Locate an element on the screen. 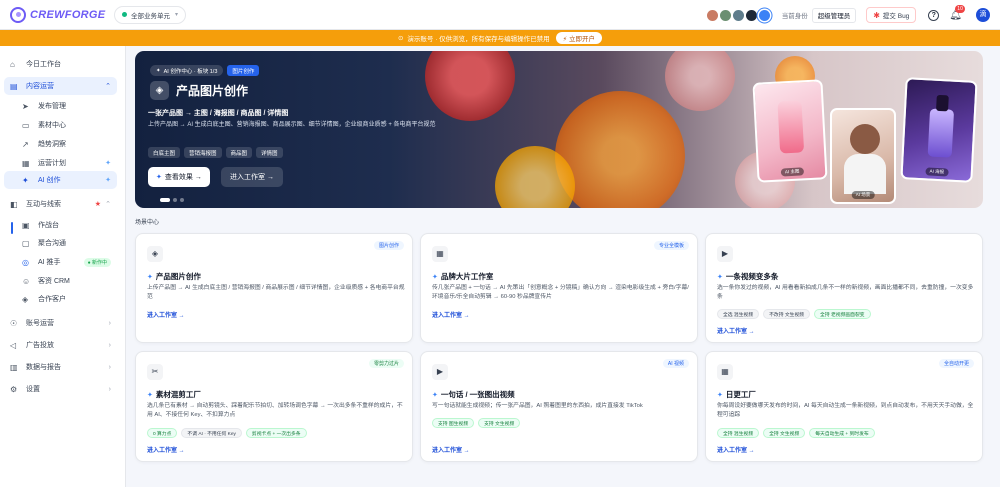 The width and height of the screenshot is (1000, 487). notice-text: 演示账号 · 仅供浏览，所有保存与编辑操作已禁用 is located at coordinates (478, 39).